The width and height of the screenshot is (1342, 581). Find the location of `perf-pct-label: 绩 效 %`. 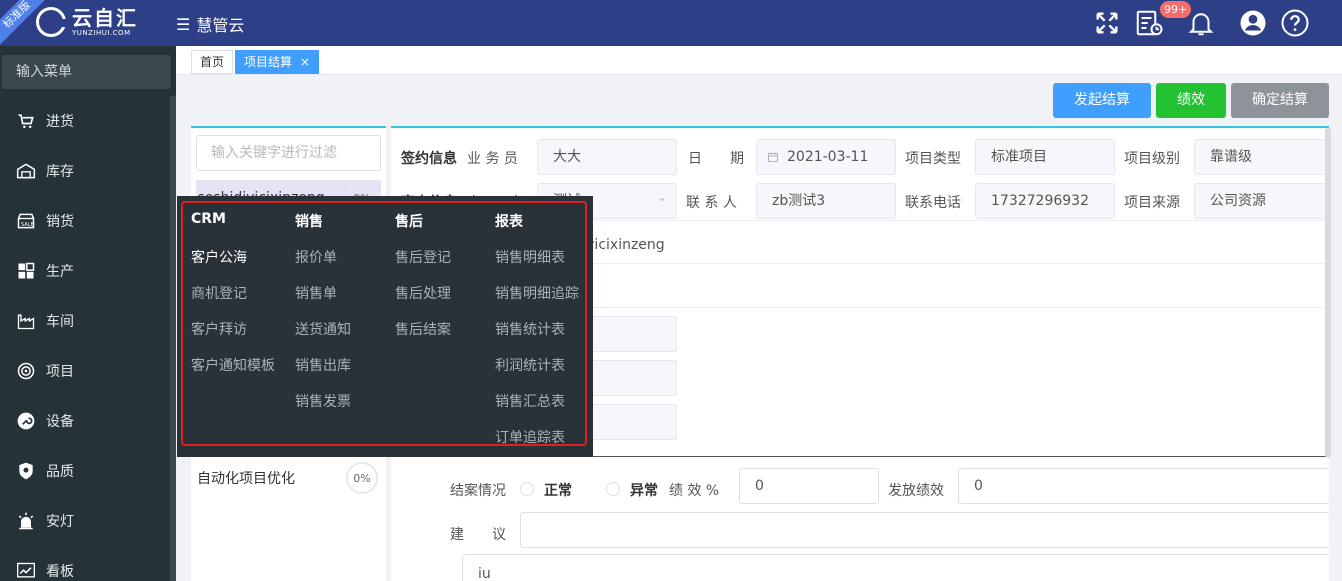

perf-pct-label: 绩 效 % is located at coordinates (694, 491).